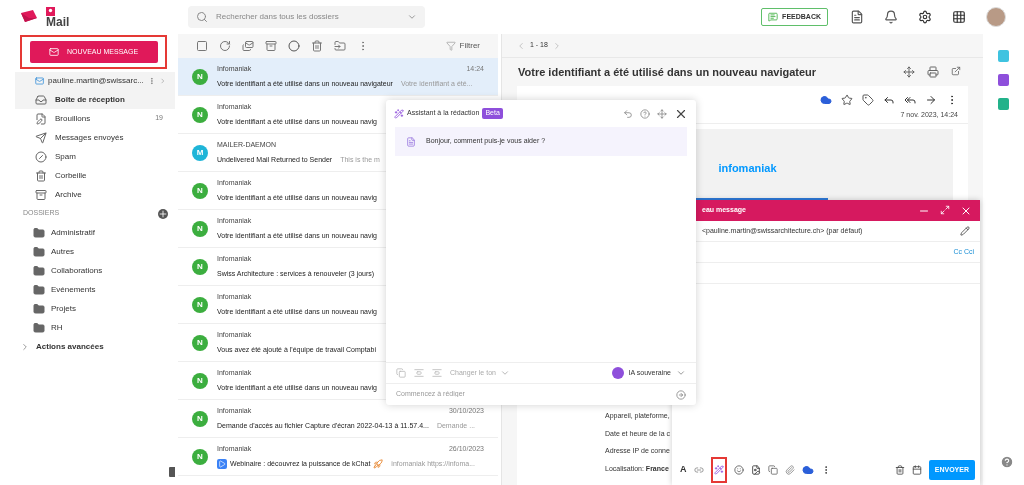  I want to click on brand-logo-text: infomaniak, so click(747, 168).